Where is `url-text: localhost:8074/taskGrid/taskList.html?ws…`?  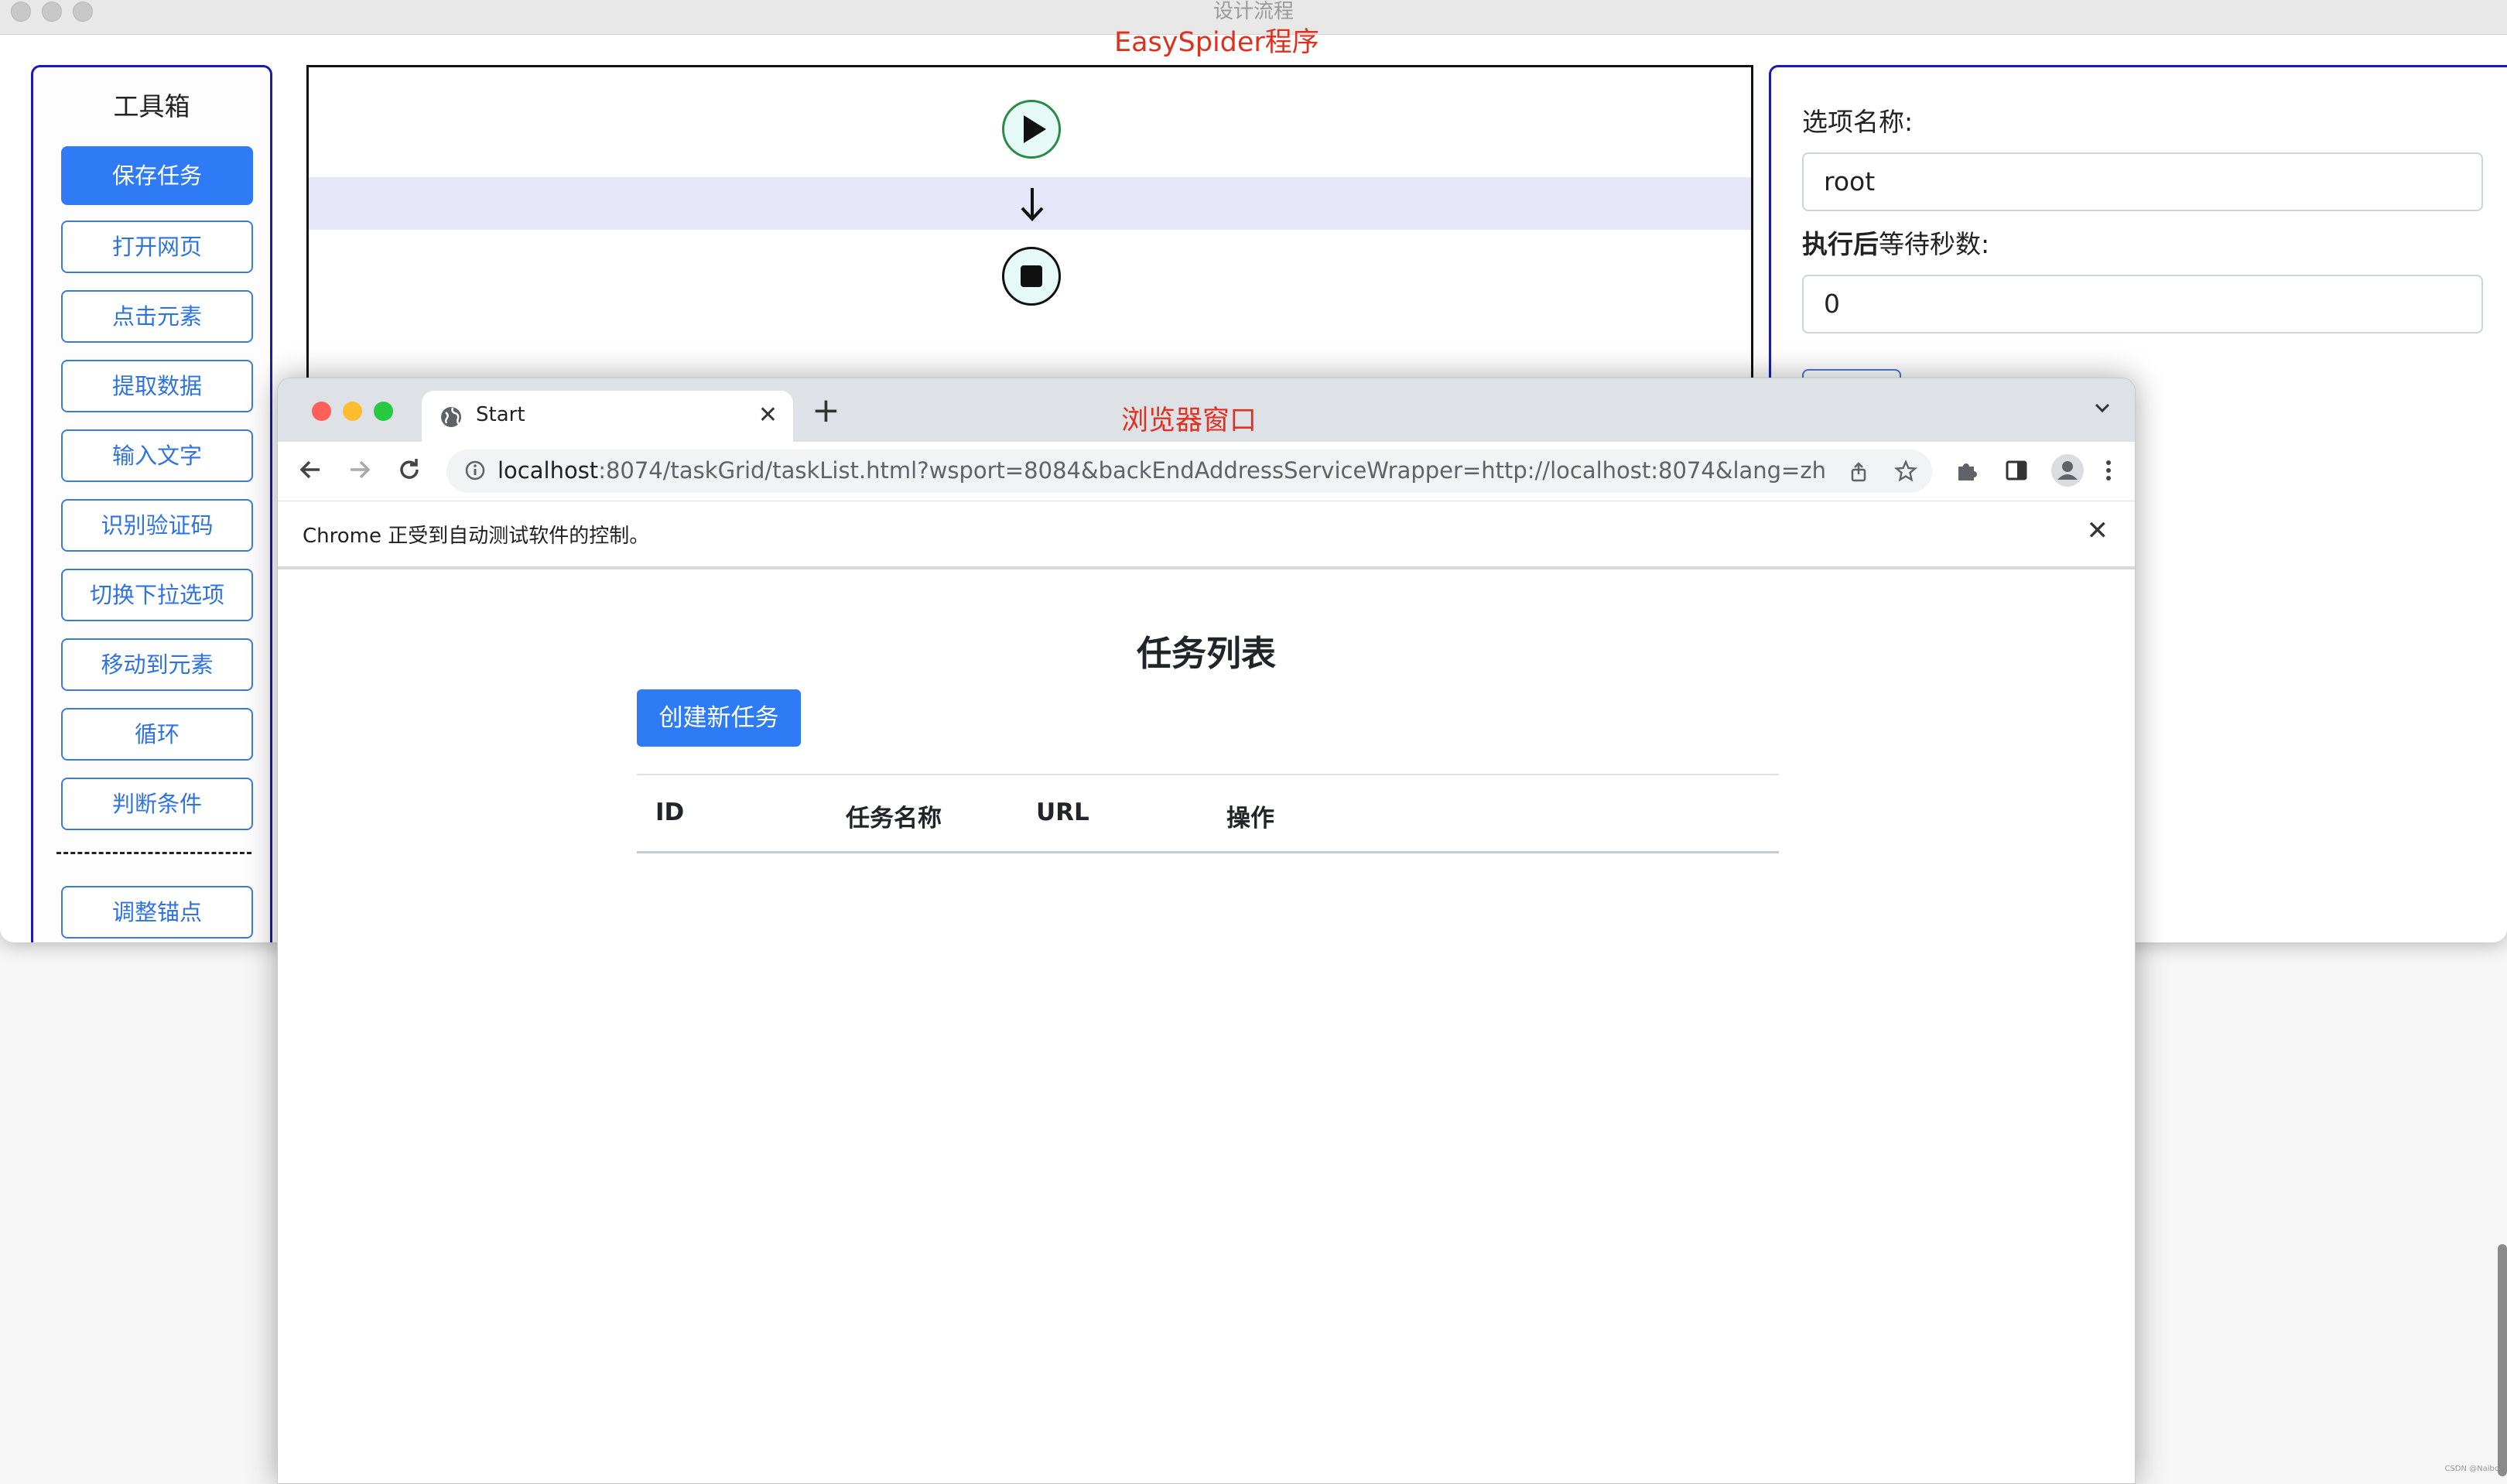
url-text: localhost:8074/taskGrid/taskList.html?ws… is located at coordinates (1162, 471).